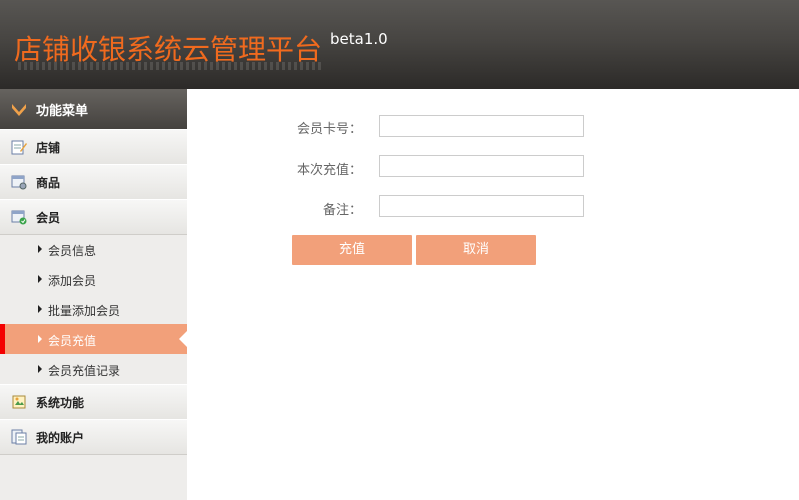  I want to click on sidebar-subitem-label: 会员充值记录, so click(84, 371).